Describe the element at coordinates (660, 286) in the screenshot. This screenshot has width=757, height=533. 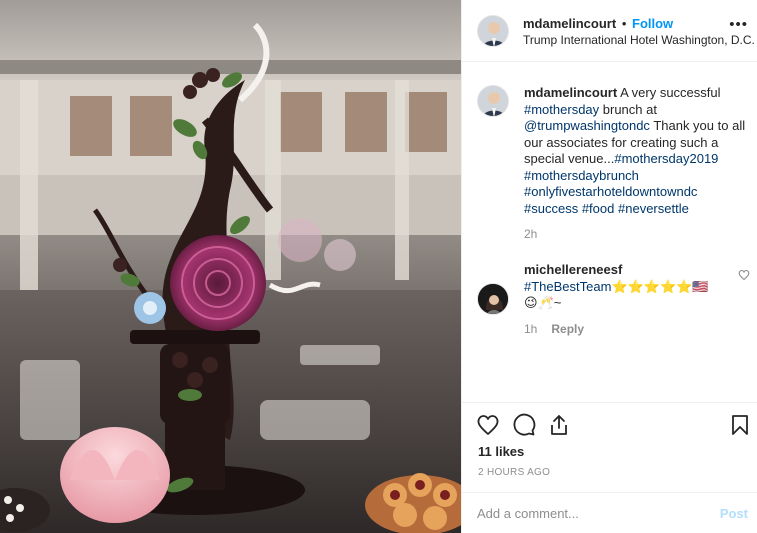
I see `comment-emojis: ⭐⭐⭐⭐⭐🇺🇸` at that location.